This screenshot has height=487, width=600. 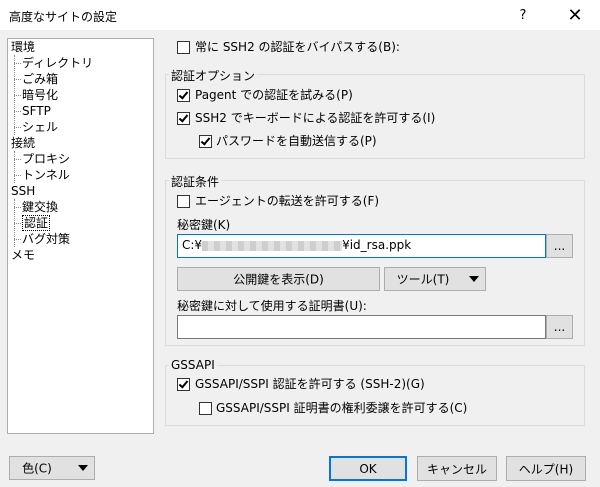 What do you see at coordinates (272, 245) in the screenshot?
I see `redacted-path` at bounding box center [272, 245].